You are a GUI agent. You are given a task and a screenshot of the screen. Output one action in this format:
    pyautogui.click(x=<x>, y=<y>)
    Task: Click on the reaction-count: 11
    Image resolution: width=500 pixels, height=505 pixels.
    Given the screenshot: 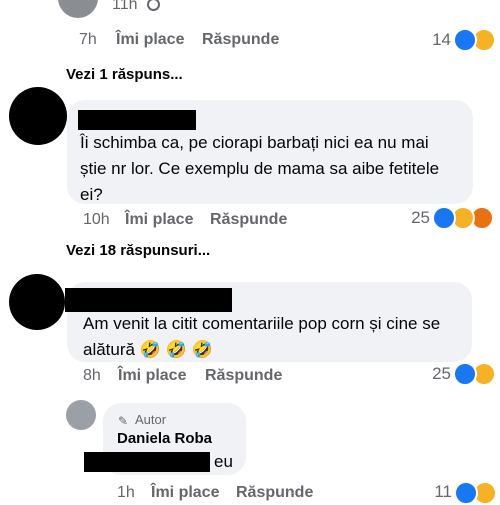 What is the action you would take?
    pyautogui.click(x=431, y=492)
    